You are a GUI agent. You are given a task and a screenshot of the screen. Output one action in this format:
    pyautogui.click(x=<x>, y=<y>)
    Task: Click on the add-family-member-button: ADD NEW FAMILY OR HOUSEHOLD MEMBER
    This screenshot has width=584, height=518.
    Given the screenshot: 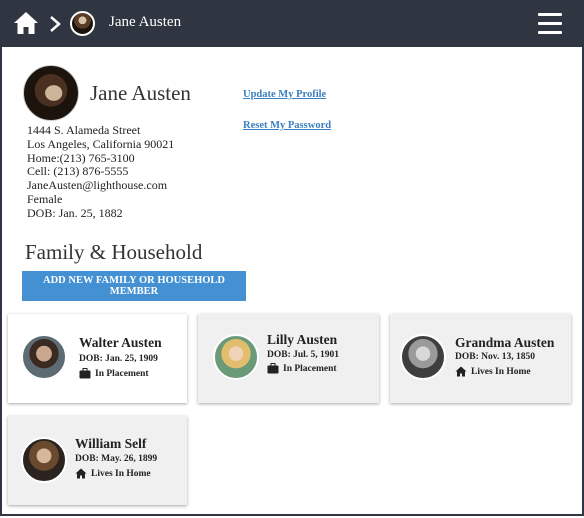 What is the action you would take?
    pyautogui.click(x=134, y=286)
    